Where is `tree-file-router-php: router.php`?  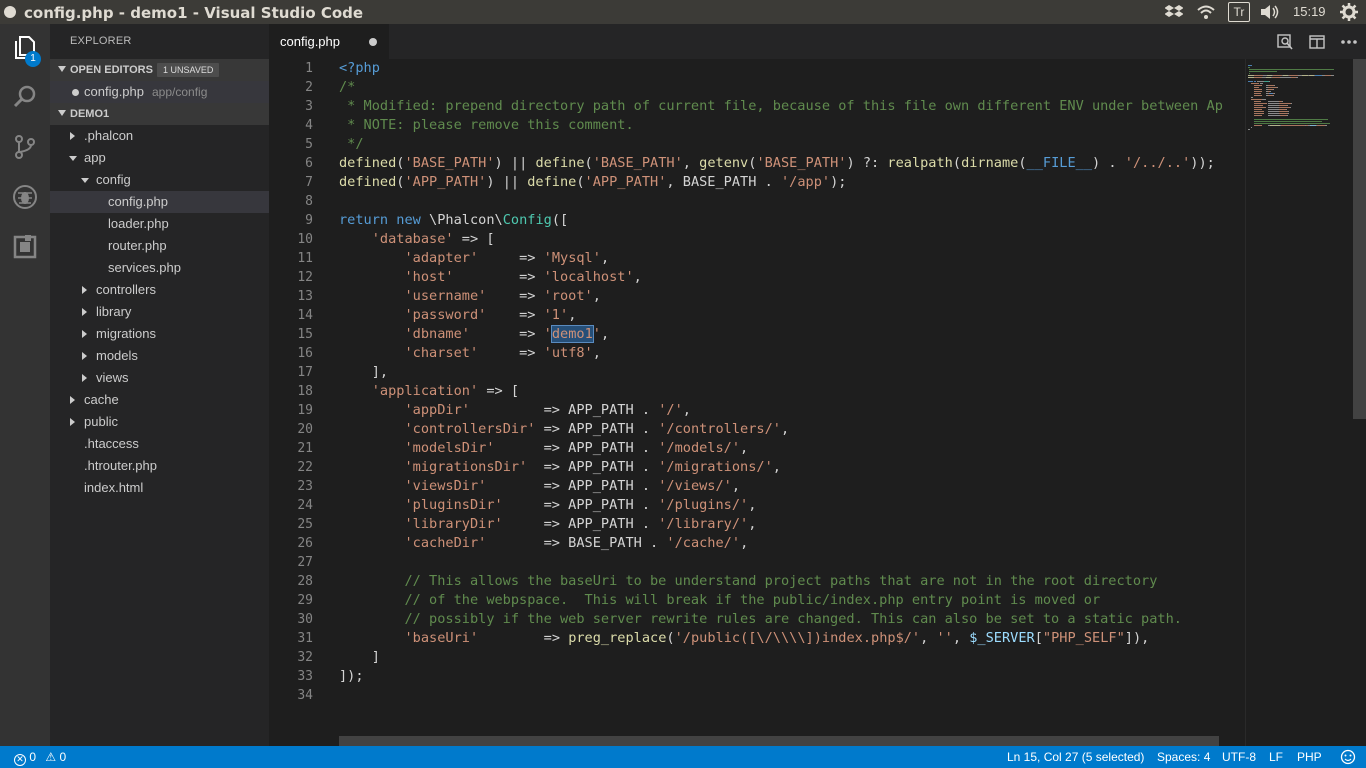 tree-file-router-php: router.php is located at coordinates (159, 246).